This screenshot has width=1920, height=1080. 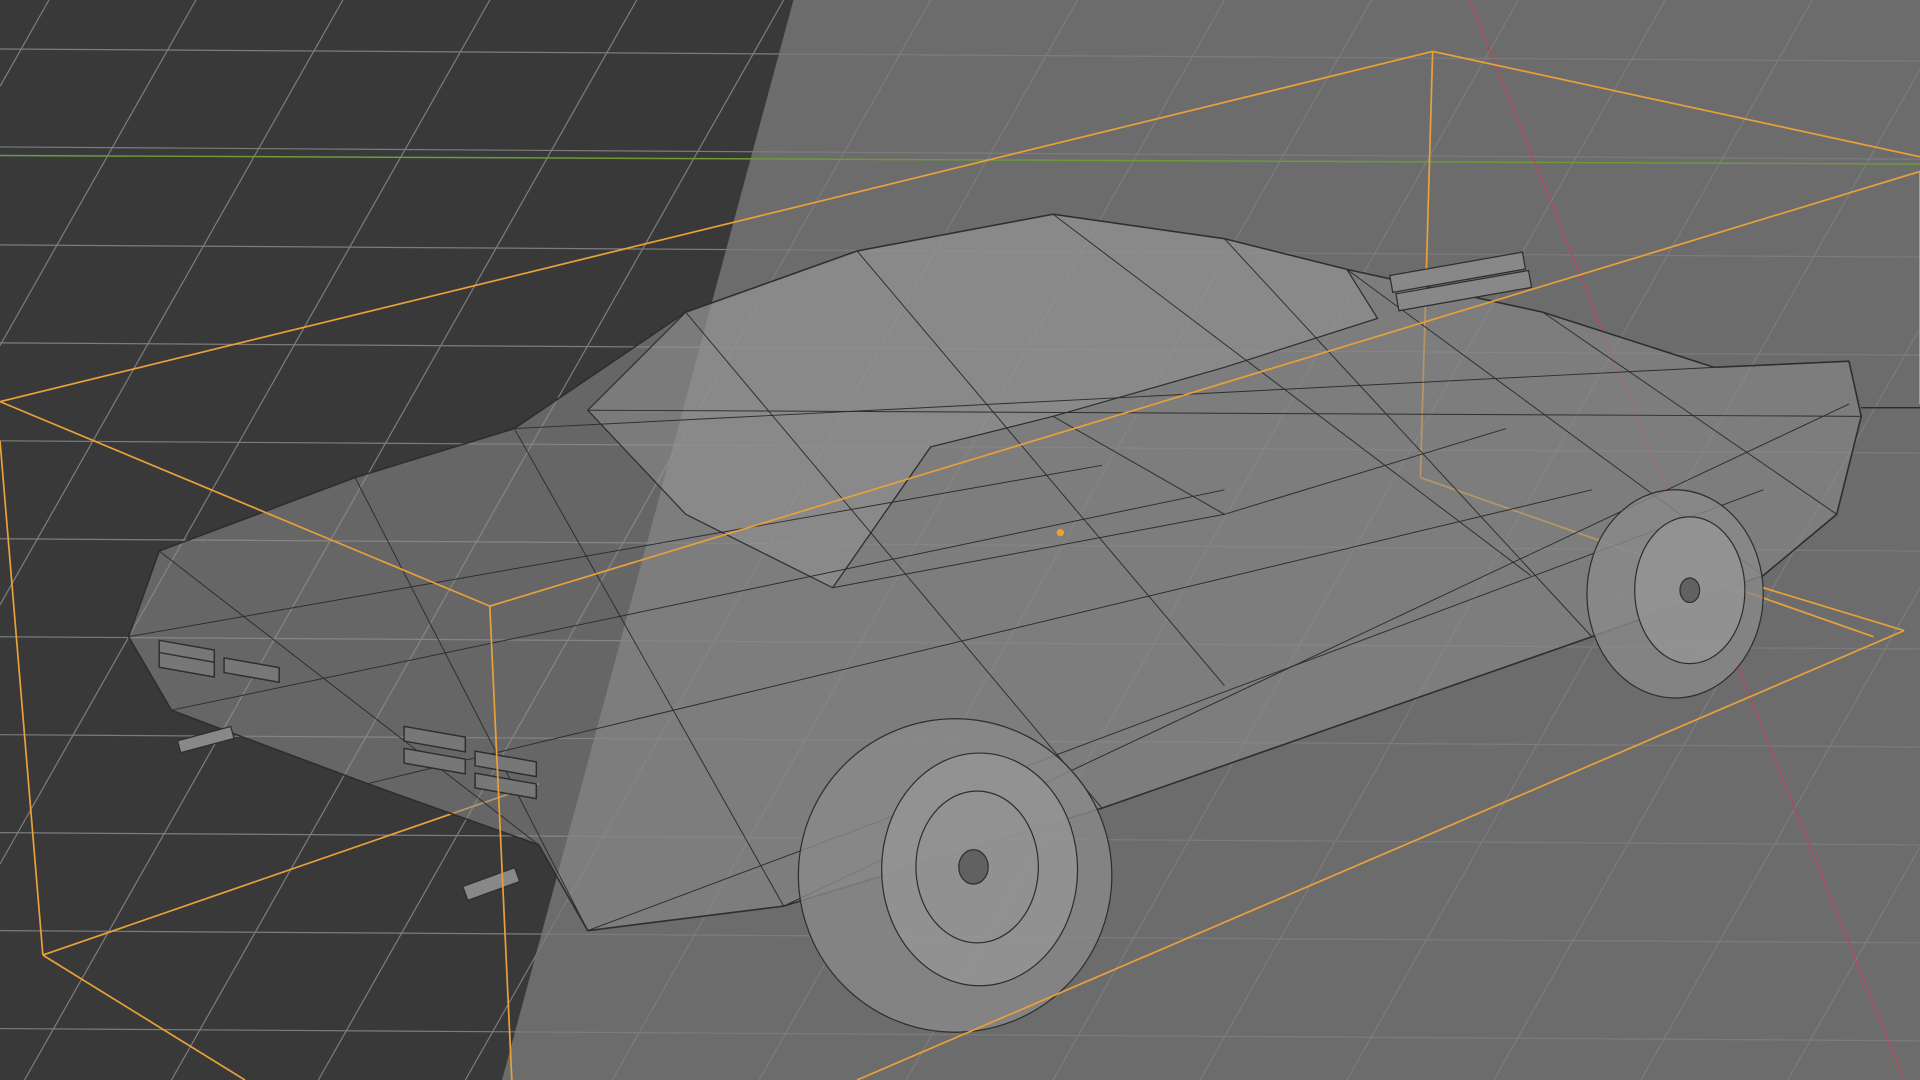 I want to click on front-wheel, so click(x=955, y=875).